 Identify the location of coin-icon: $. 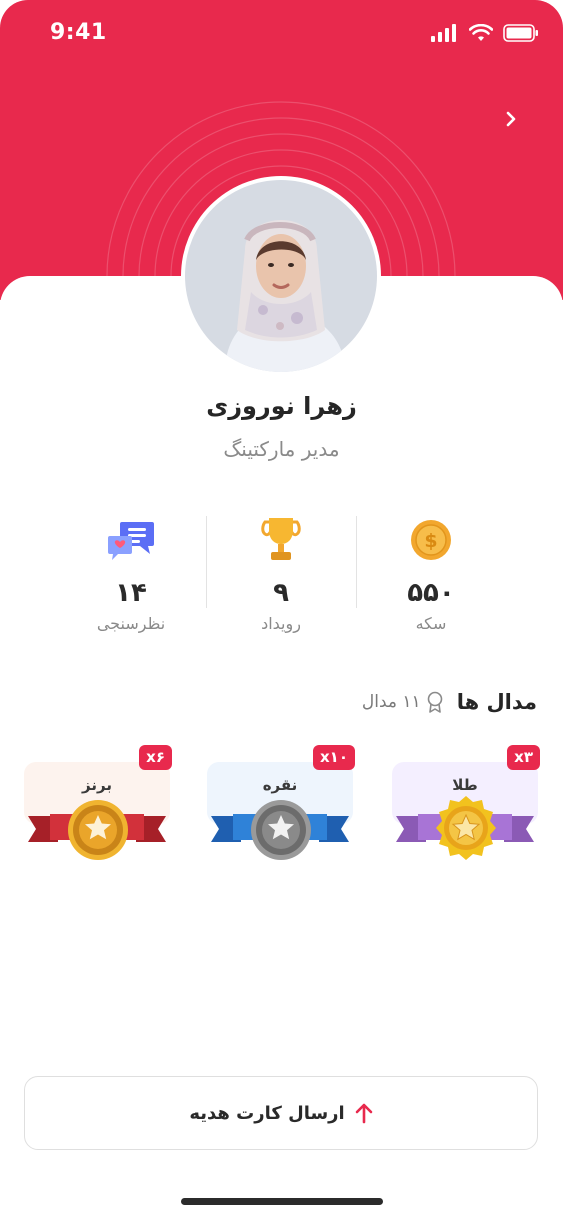
(431, 540).